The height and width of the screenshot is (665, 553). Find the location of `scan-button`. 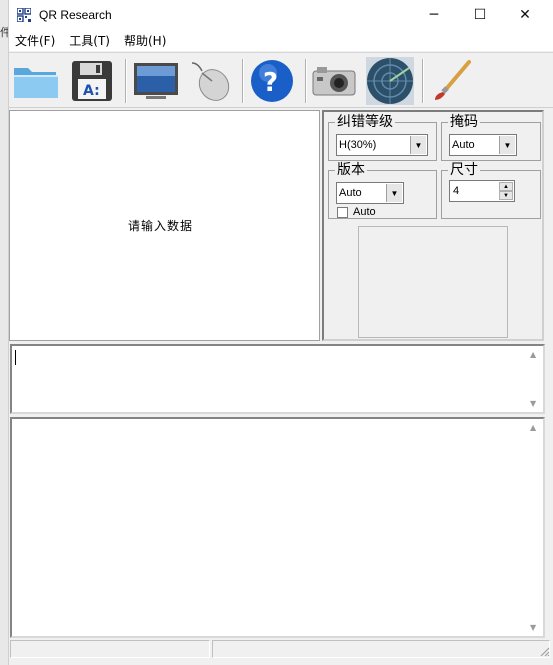

scan-button is located at coordinates (390, 81).